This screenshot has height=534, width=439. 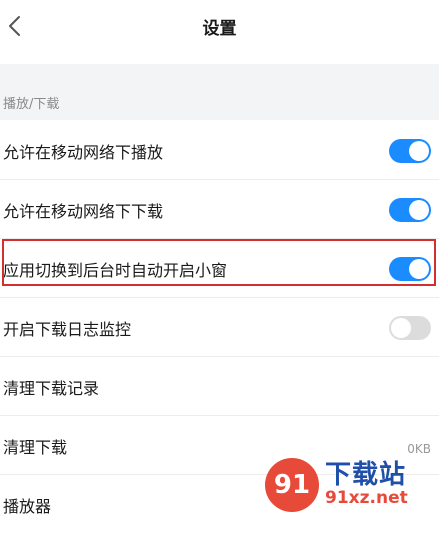 I want to click on settings-row-auto-mini-window: 应用切换到后台时自动开启小窗, so click(x=219, y=268).